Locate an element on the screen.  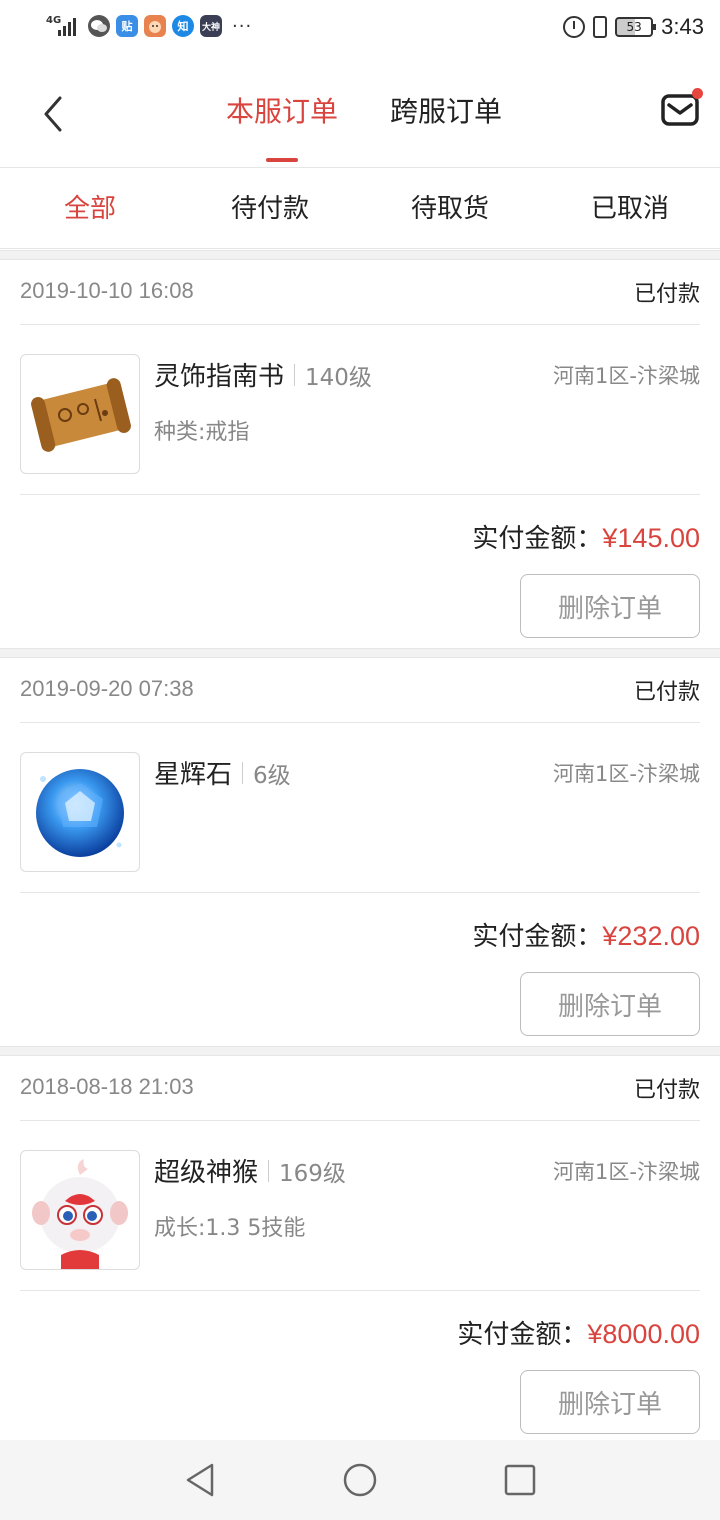
filter-all: 全部 is located at coordinates (90, 209).